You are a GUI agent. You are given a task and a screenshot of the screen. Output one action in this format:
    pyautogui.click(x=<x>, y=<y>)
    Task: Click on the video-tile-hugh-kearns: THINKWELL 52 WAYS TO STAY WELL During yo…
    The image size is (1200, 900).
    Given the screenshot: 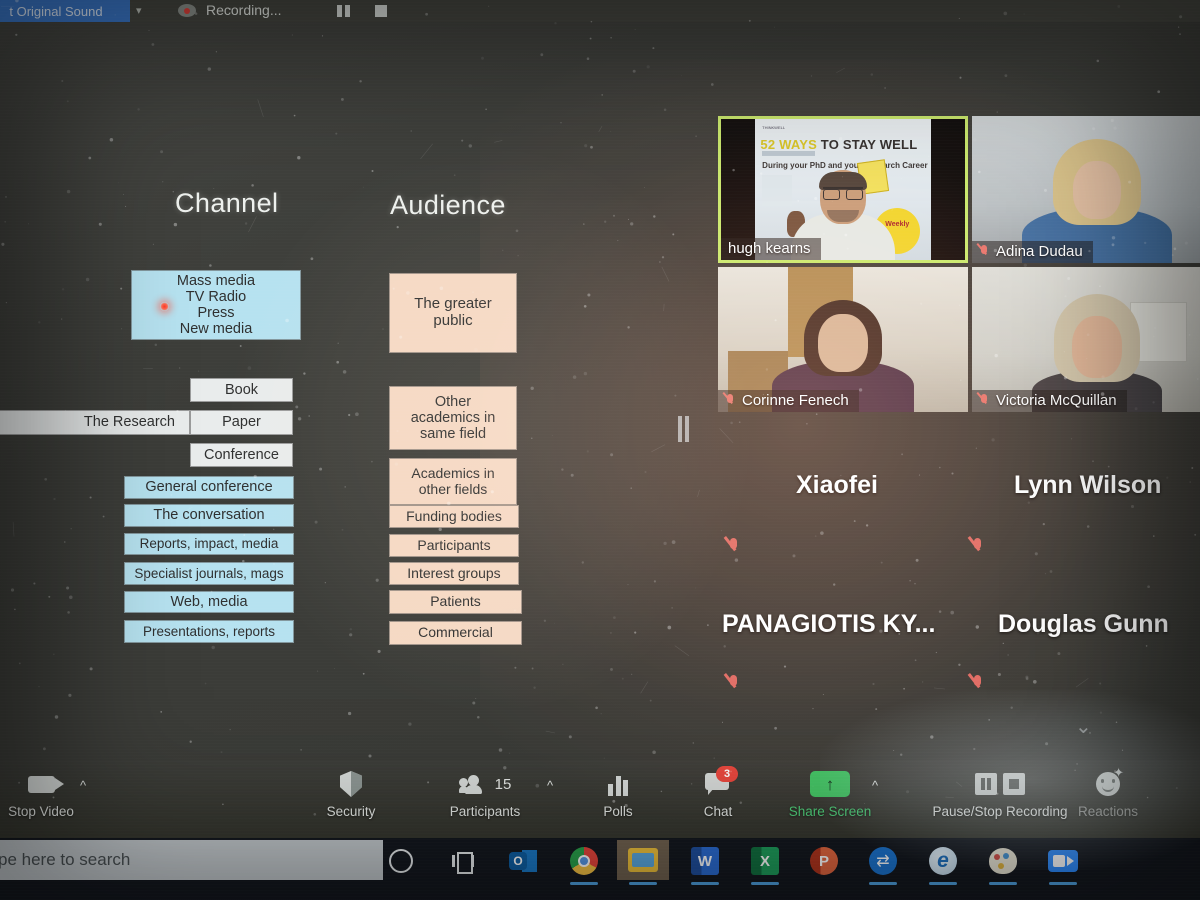 What is the action you would take?
    pyautogui.click(x=843, y=189)
    